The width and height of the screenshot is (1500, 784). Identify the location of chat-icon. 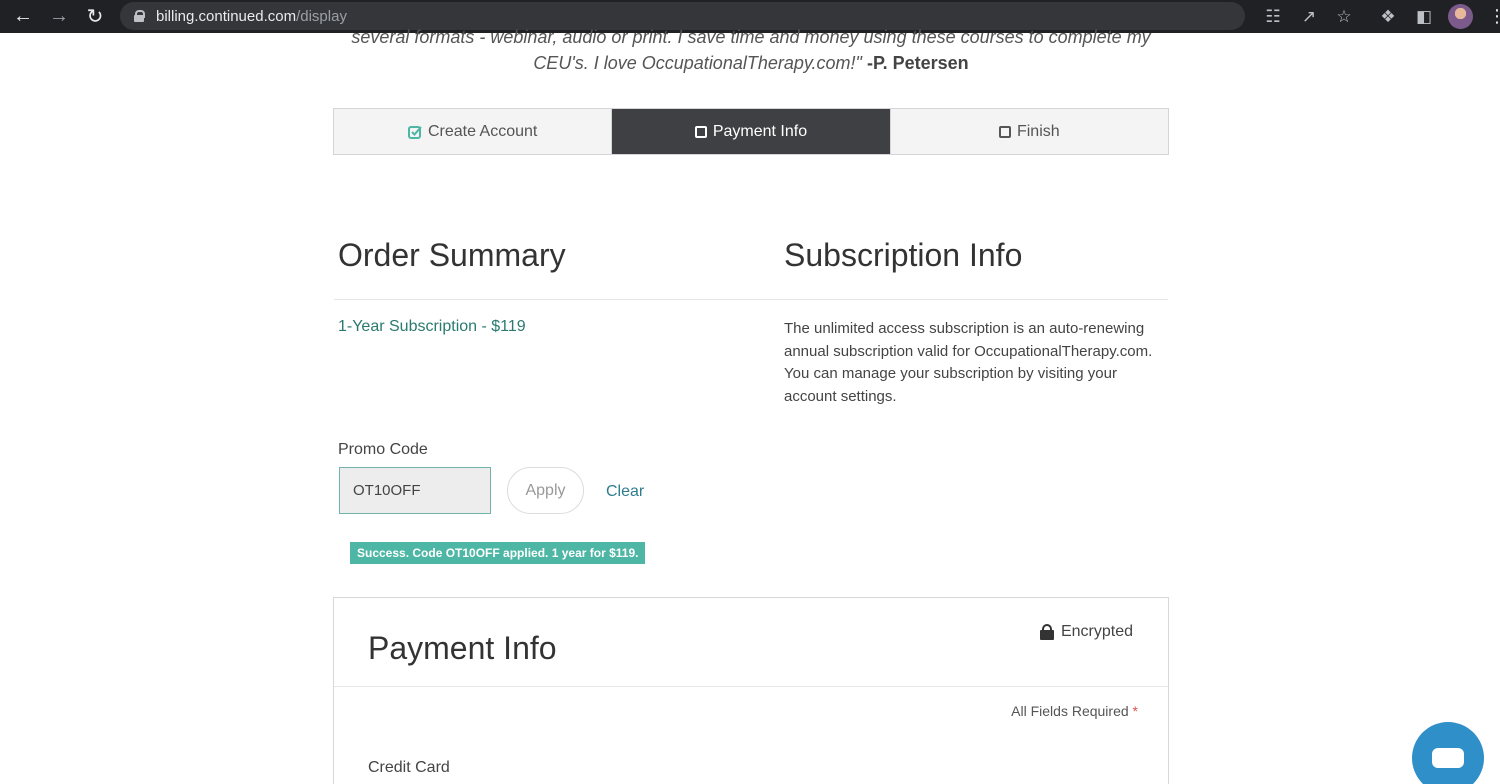
(1448, 758).